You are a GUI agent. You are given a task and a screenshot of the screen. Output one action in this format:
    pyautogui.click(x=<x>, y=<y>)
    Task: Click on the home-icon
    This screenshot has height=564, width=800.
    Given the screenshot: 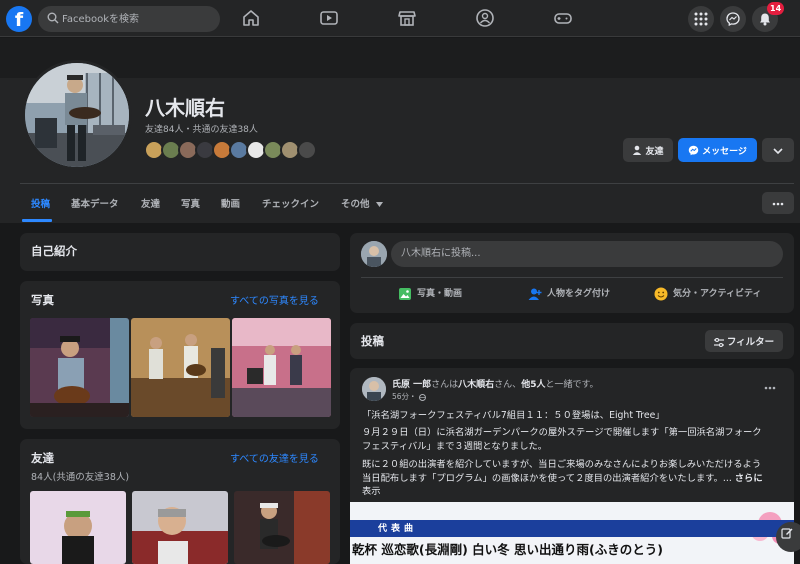 What is the action you would take?
    pyautogui.click(x=251, y=18)
    